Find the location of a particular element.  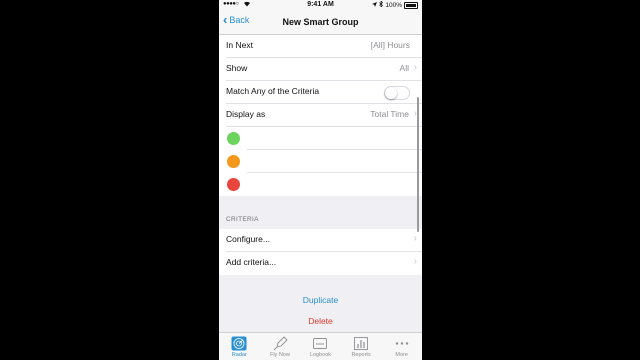

add-criteria-row: Add criteria... › is located at coordinates (320, 263).